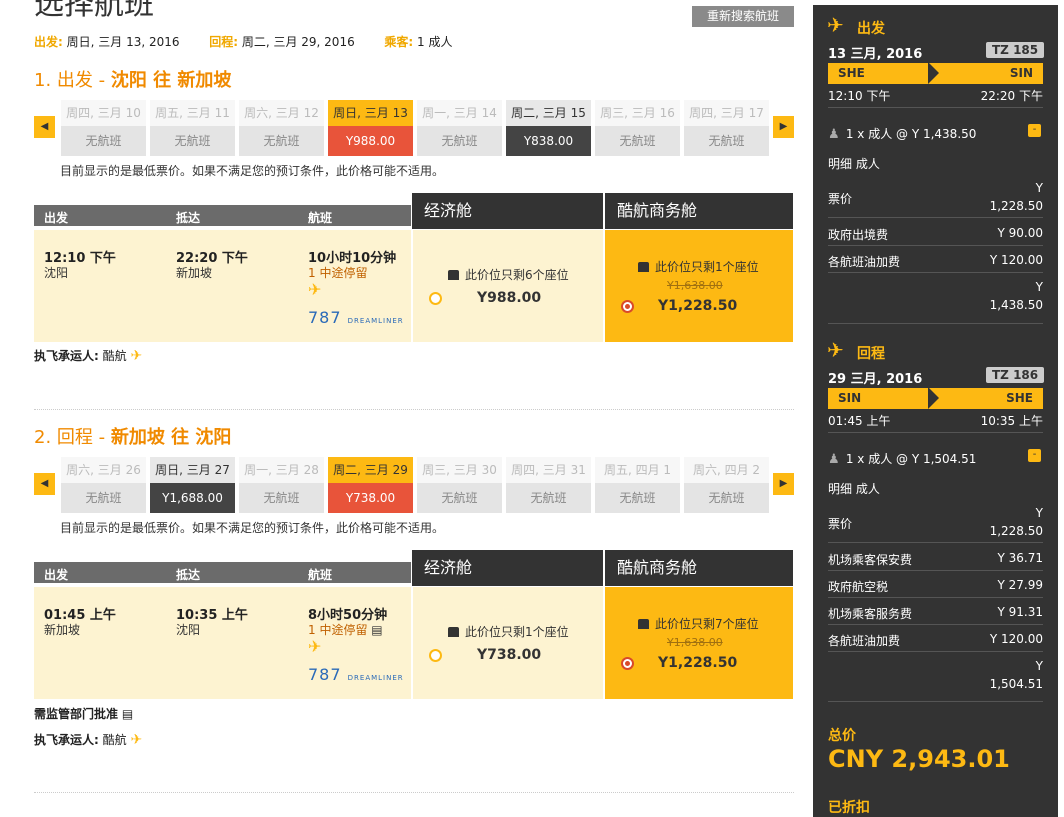 This screenshot has width=1064, height=817. Describe the element at coordinates (1011, 421) in the screenshot. I see `summary-ret-arr-time: 10:35 上午` at that location.